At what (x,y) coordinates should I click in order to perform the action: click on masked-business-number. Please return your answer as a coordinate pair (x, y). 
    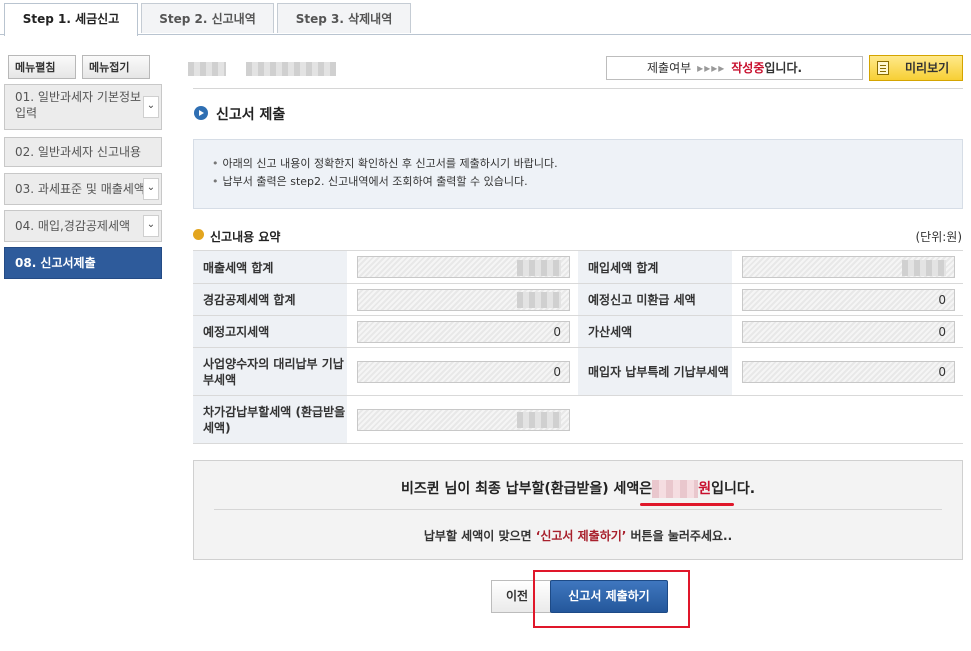
    Looking at the image, I should click on (291, 69).